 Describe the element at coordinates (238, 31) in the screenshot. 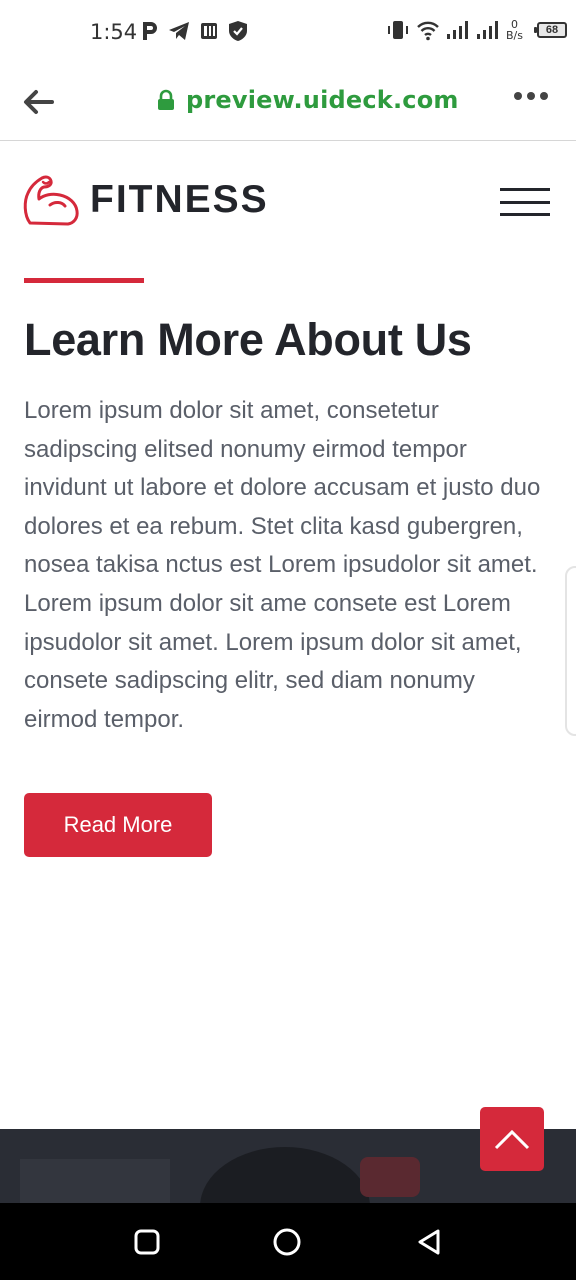

I see `shield-icon` at that location.